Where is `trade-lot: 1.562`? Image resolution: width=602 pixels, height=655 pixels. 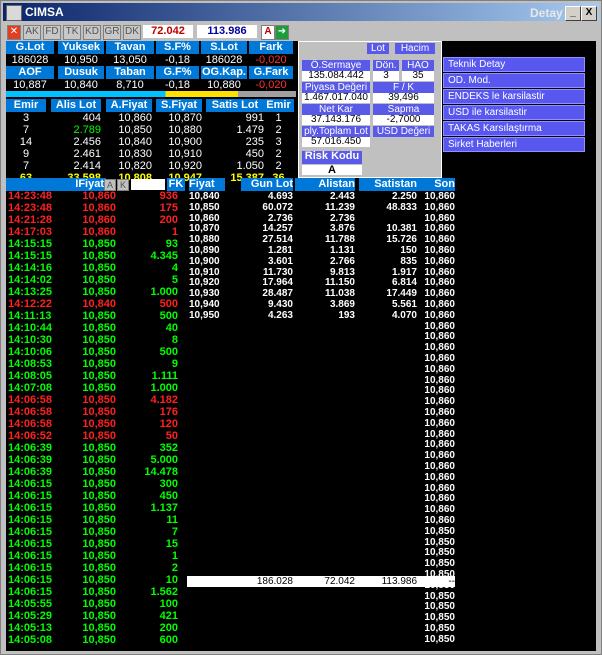
trade-lot: 1.562 is located at coordinates (164, 592).